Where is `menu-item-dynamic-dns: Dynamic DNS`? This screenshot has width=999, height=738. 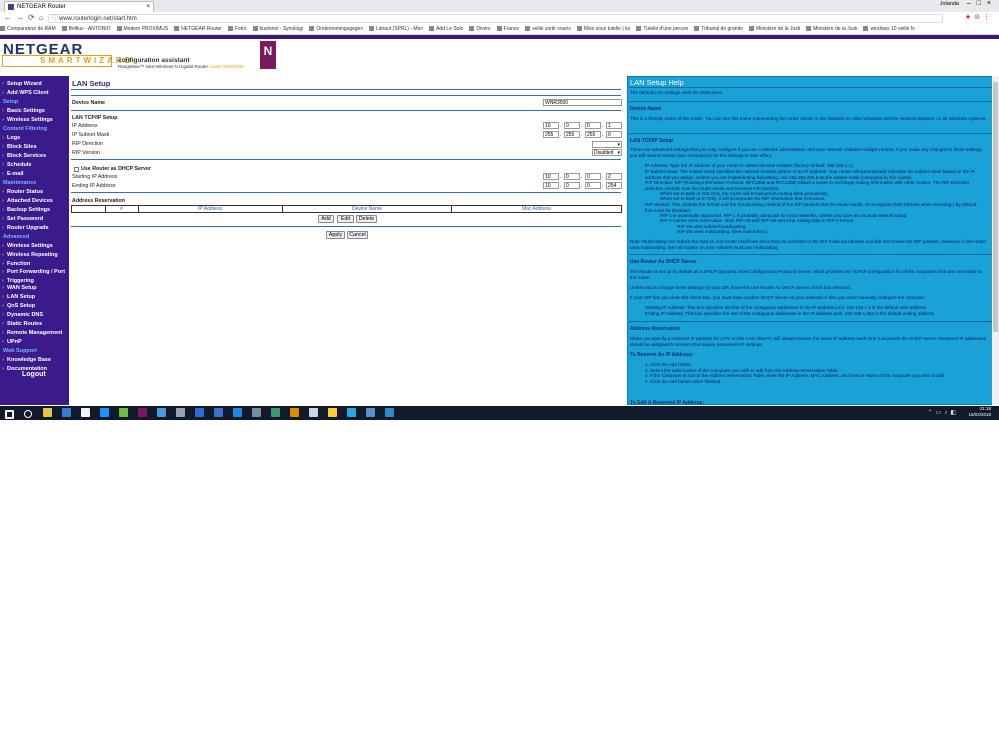
menu-item-dynamic-dns: Dynamic DNS is located at coordinates (22, 315).